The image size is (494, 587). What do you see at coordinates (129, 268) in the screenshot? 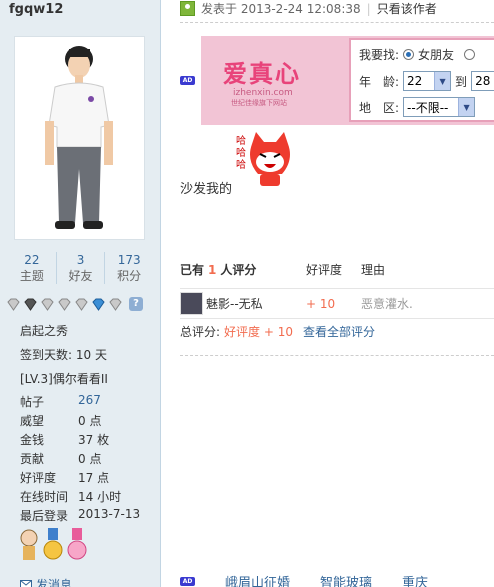
I see `stat-points: 173 积分` at bounding box center [129, 268].